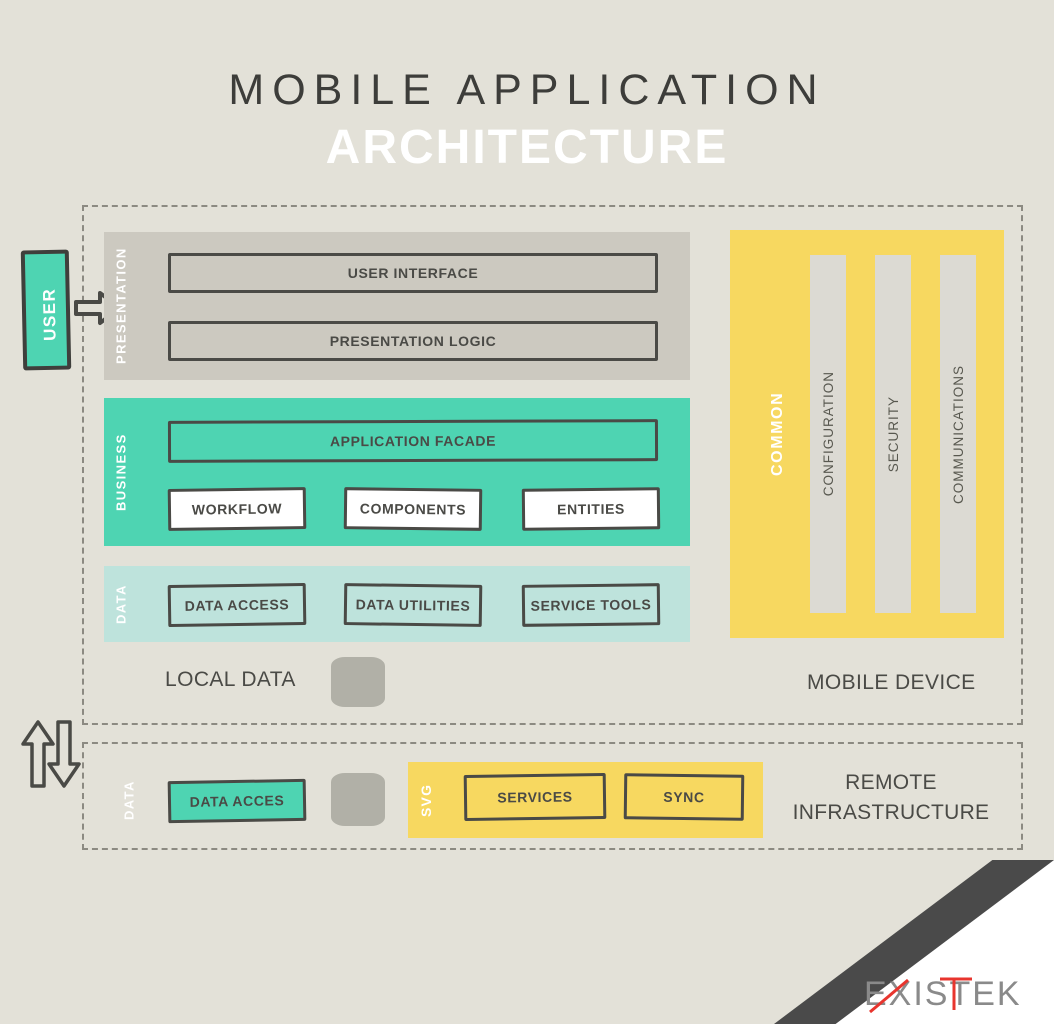 Image resolution: width=1054 pixels, height=1024 pixels. Describe the element at coordinates (943, 994) in the screenshot. I see `svg-text: EXISTEK` at that location.